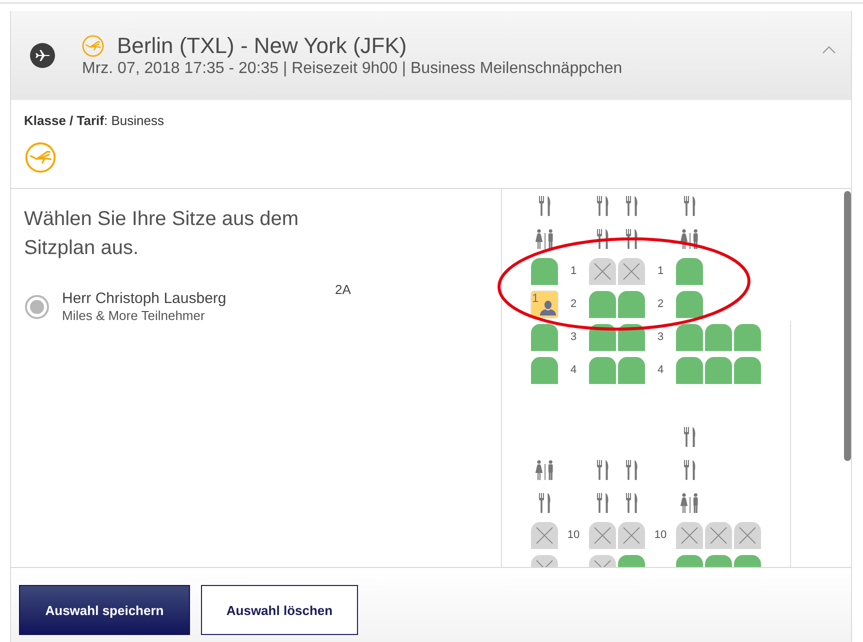 This screenshot has width=863, height=642. What do you see at coordinates (279, 610) in the screenshot?
I see `clear-button: Auswahl löschen` at bounding box center [279, 610].